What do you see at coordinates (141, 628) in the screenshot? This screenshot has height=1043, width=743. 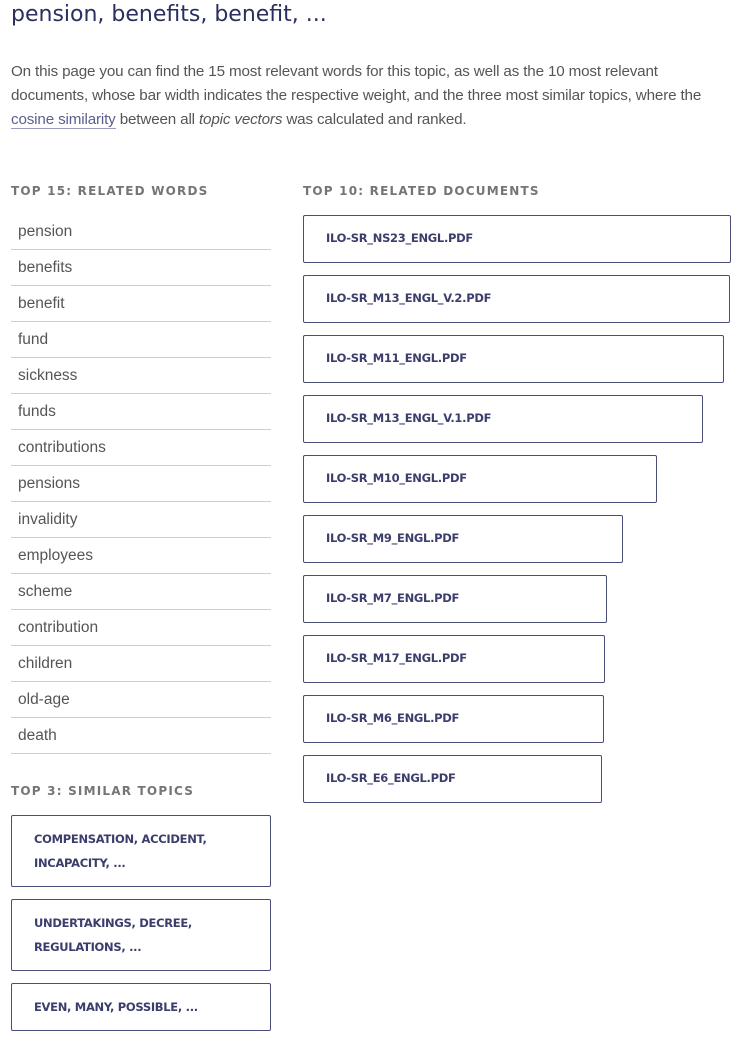 I see `word-item: contribution` at bounding box center [141, 628].